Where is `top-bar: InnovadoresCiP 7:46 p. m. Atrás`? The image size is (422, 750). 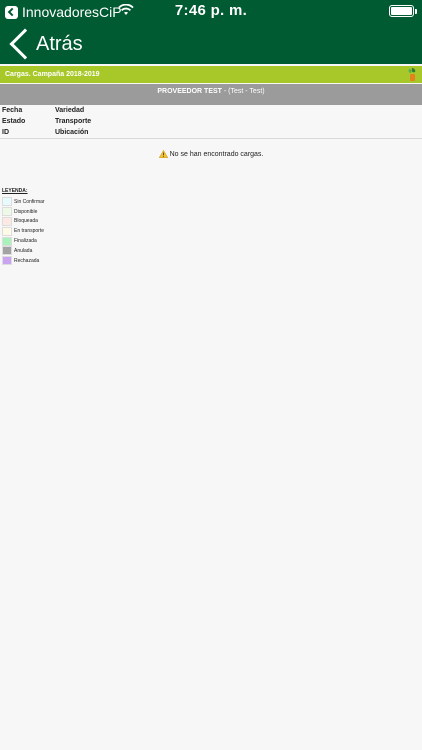
top-bar: InnovadoresCiP 7:46 p. m. Atrás is located at coordinates (211, 32).